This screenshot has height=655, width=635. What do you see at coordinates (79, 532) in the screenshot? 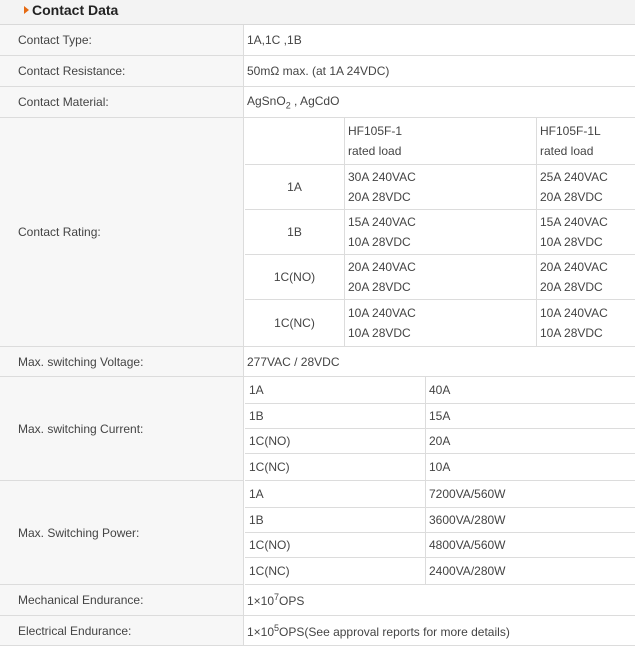
I see `label-text: Max. Switching Power:` at bounding box center [79, 532].